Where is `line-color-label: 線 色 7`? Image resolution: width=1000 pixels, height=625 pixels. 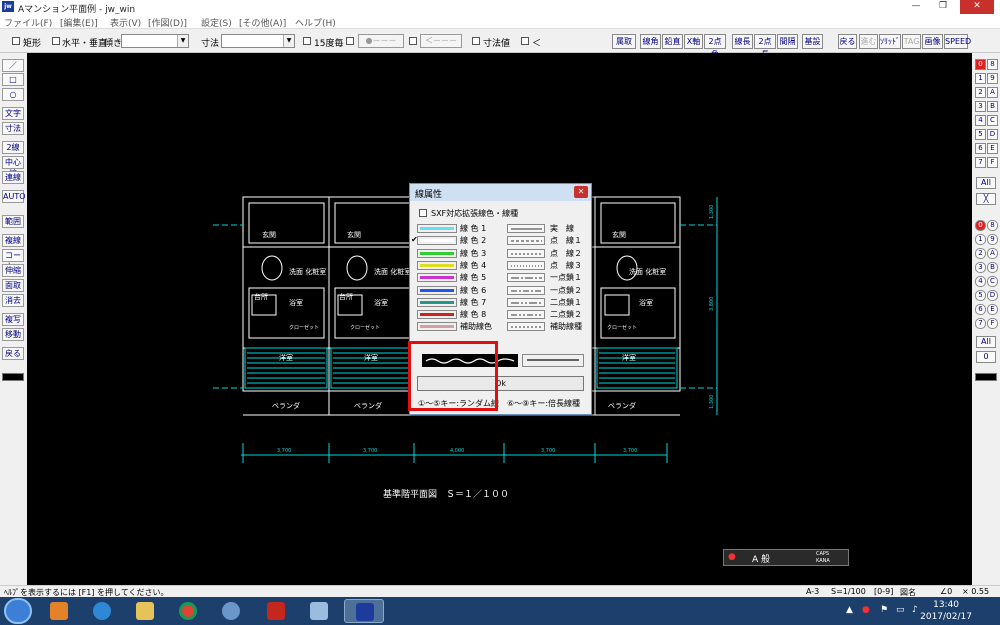
line-color-label: 線 色 7 is located at coordinates (473, 302).